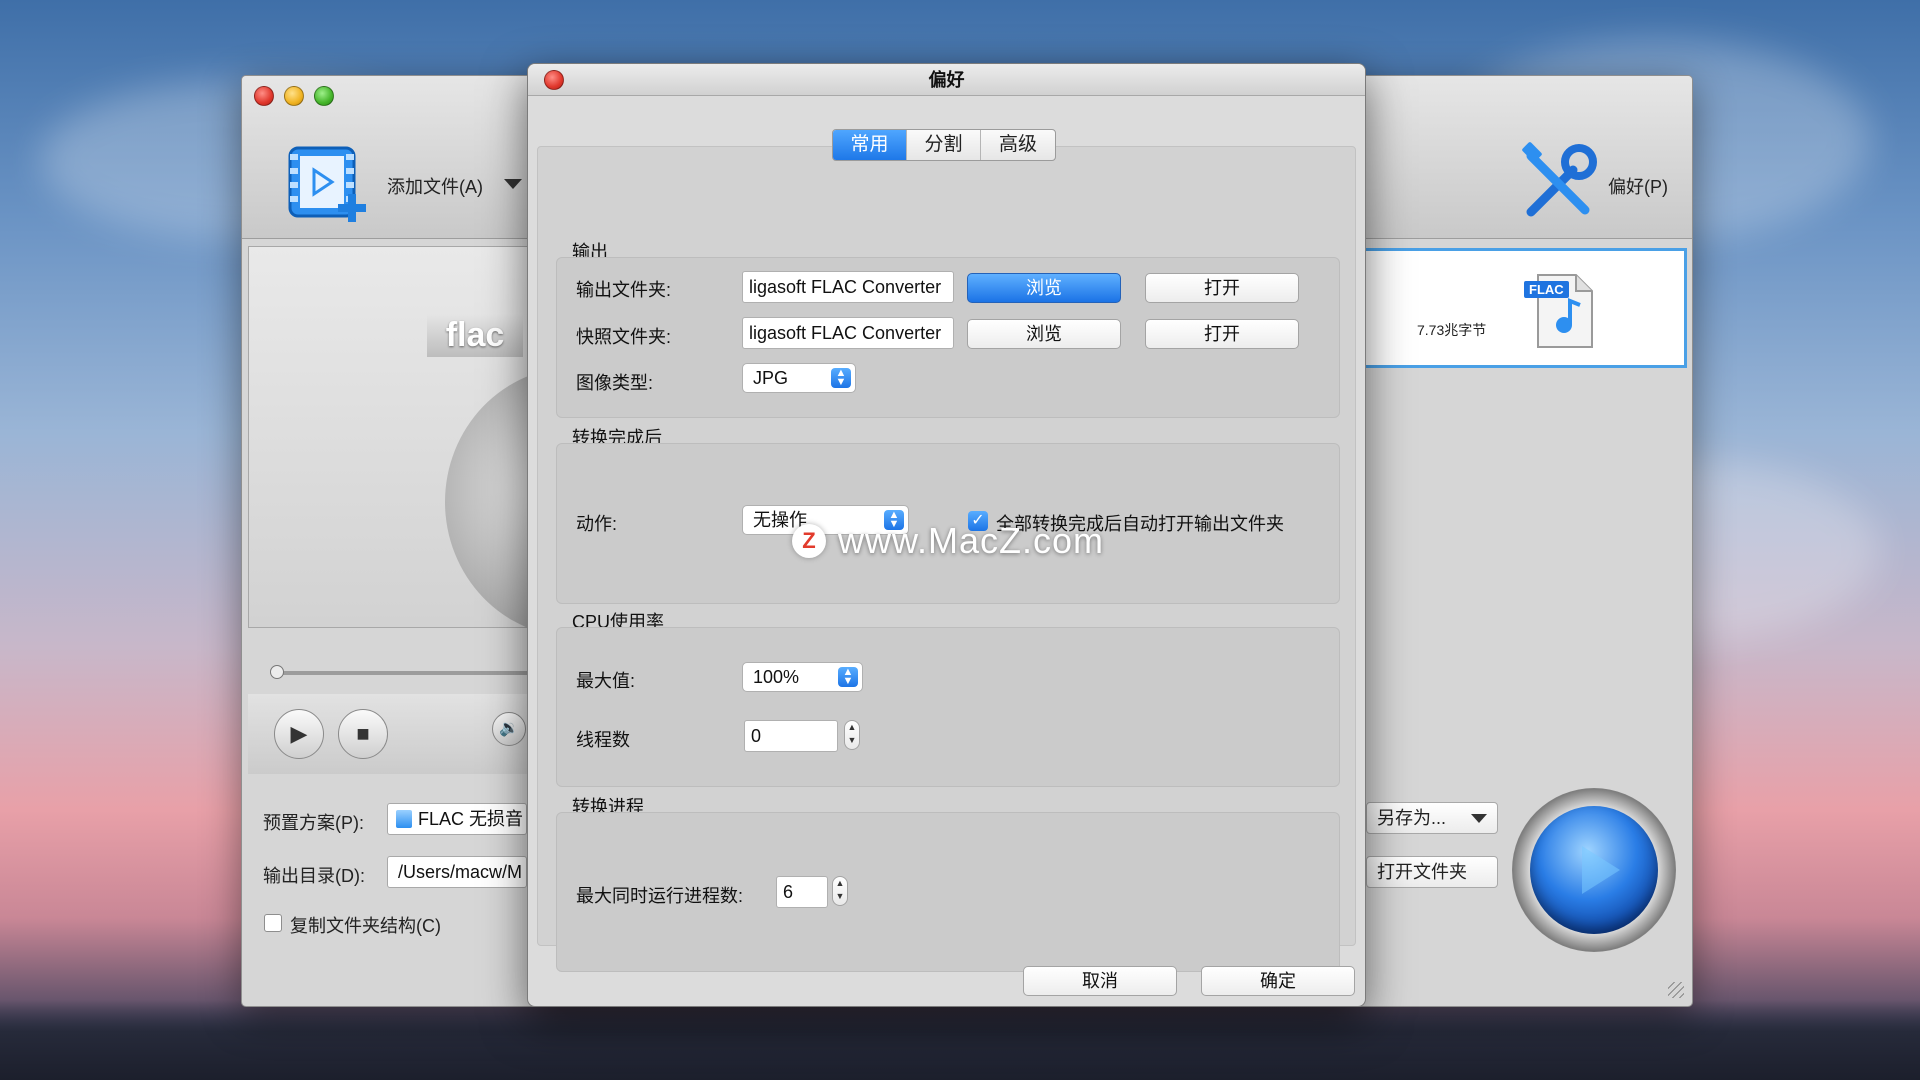 The height and width of the screenshot is (1080, 1920). Describe the element at coordinates (363, 734) in the screenshot. I see `stop-button: ■` at that location.